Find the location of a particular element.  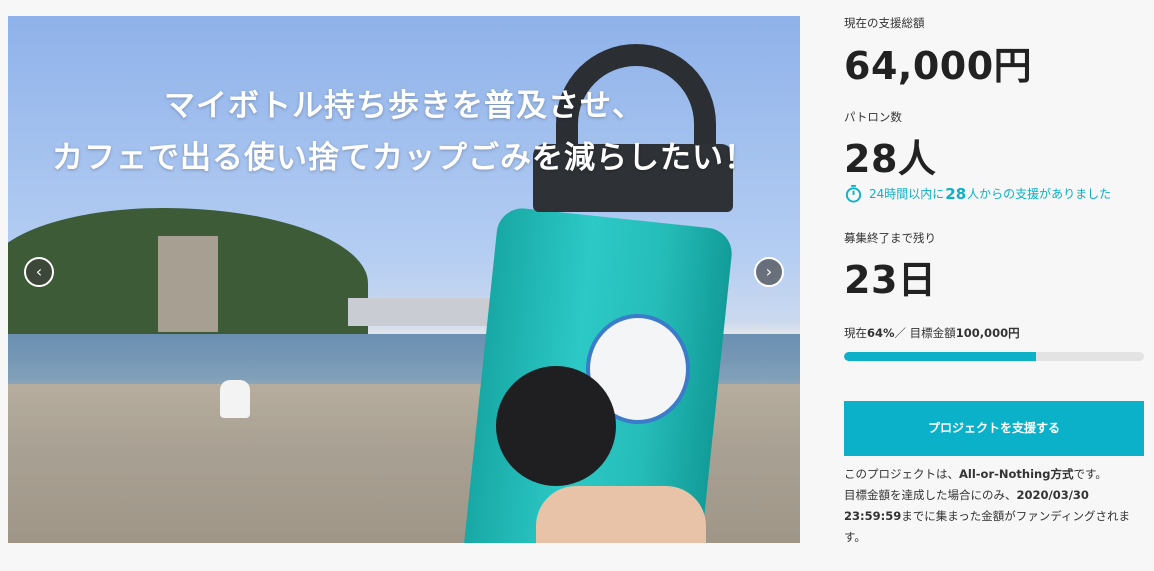

carousel-prev-button: ‹ is located at coordinates (39, 272).